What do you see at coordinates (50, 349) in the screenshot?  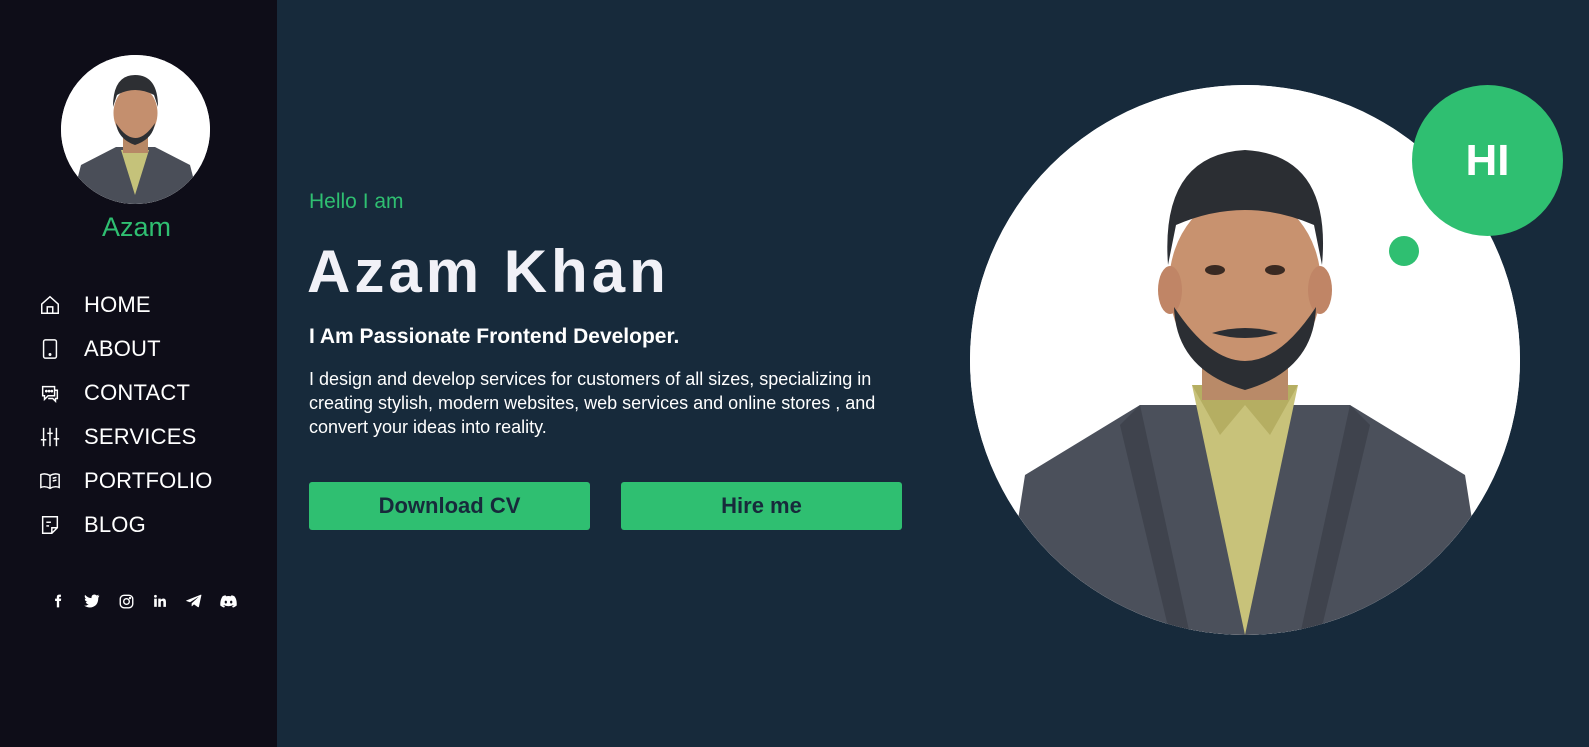 I see `tablet-icon` at bounding box center [50, 349].